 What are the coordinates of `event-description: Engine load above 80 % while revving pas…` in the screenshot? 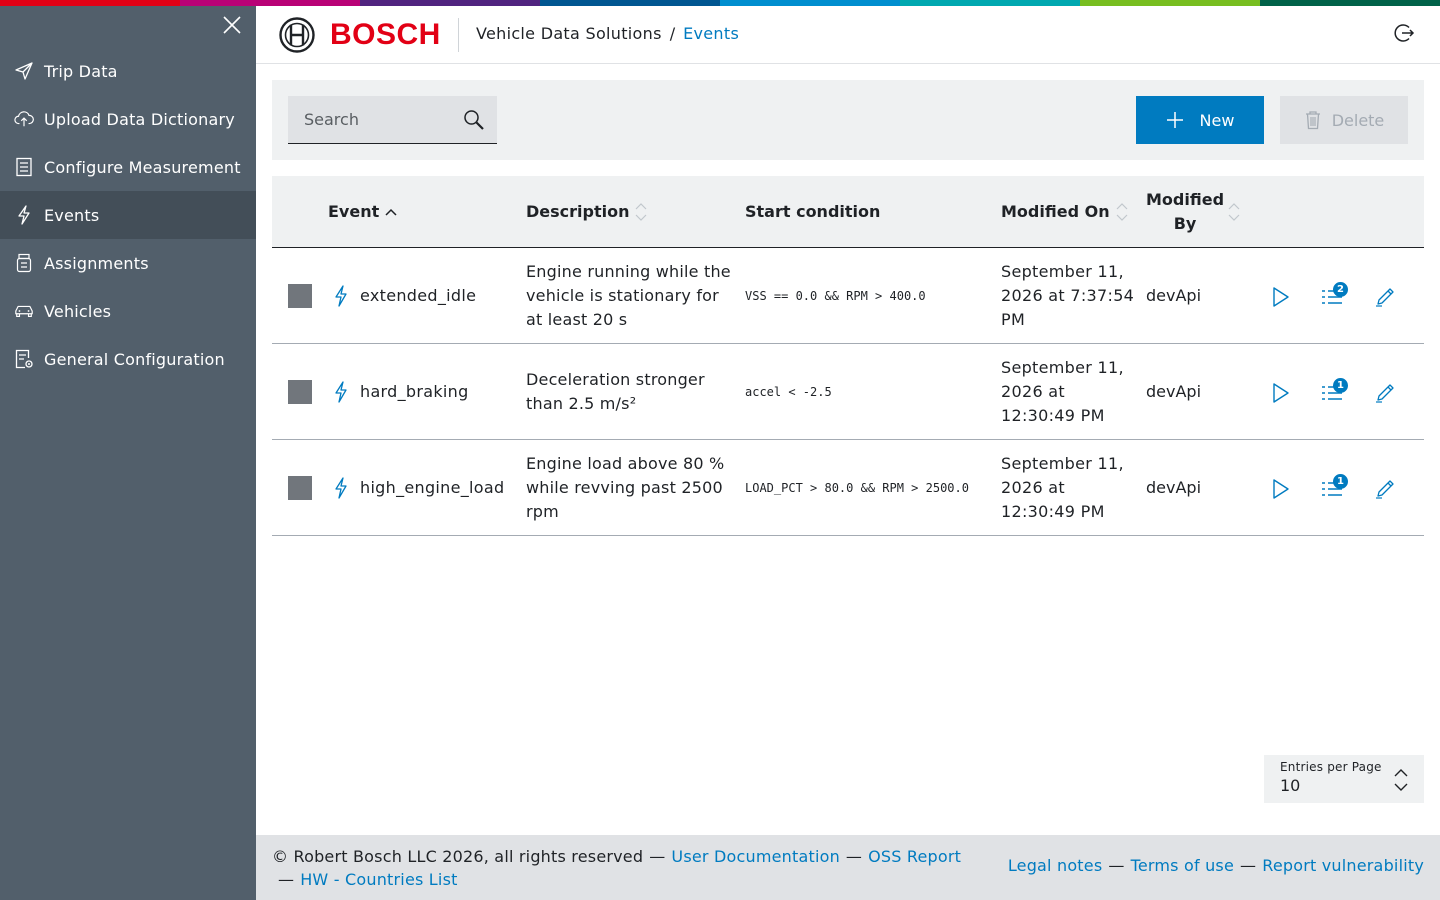 It's located at (625, 487).